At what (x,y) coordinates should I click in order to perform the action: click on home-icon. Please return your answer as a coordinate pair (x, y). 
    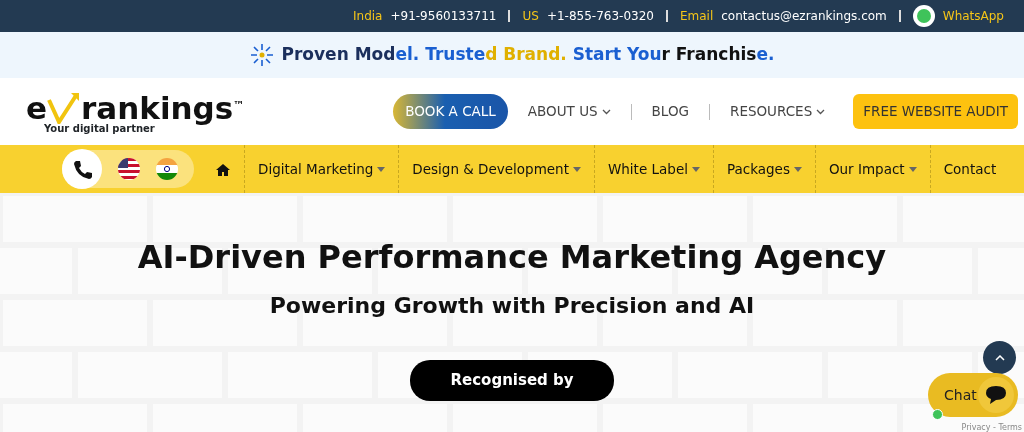
    Looking at the image, I should click on (223, 169).